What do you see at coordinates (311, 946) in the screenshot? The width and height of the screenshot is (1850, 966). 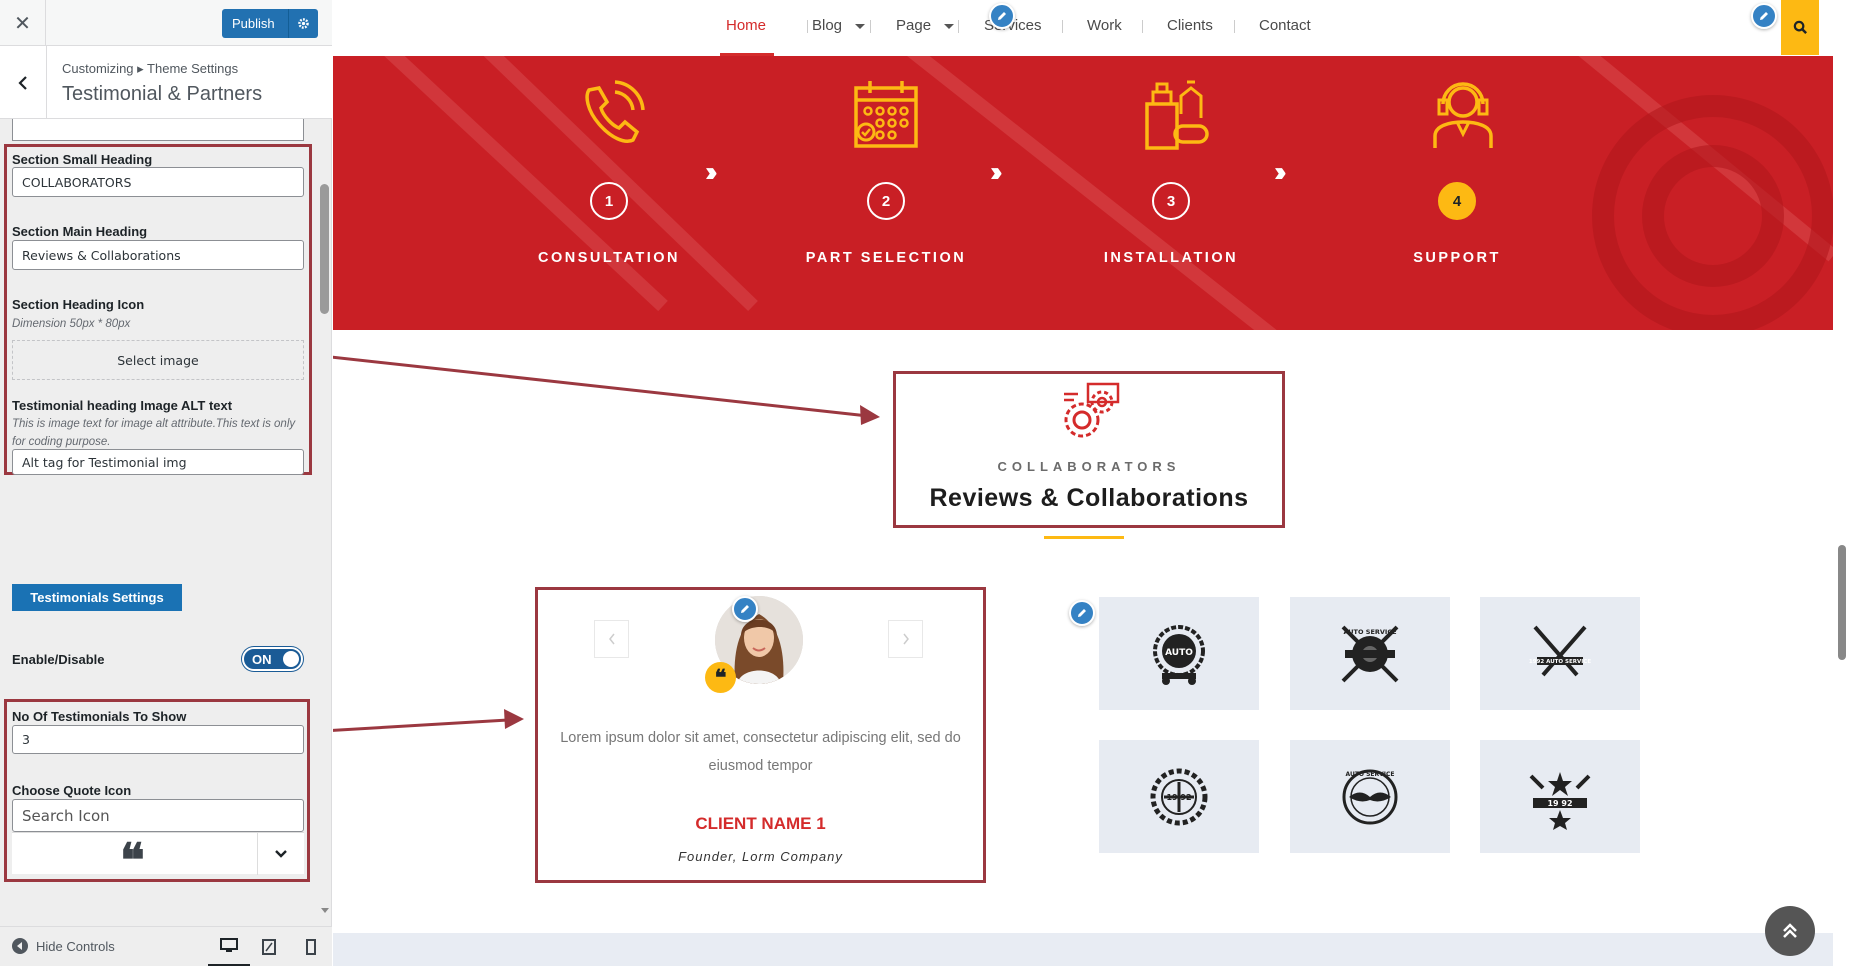 I see `mobile-preview-icon` at bounding box center [311, 946].